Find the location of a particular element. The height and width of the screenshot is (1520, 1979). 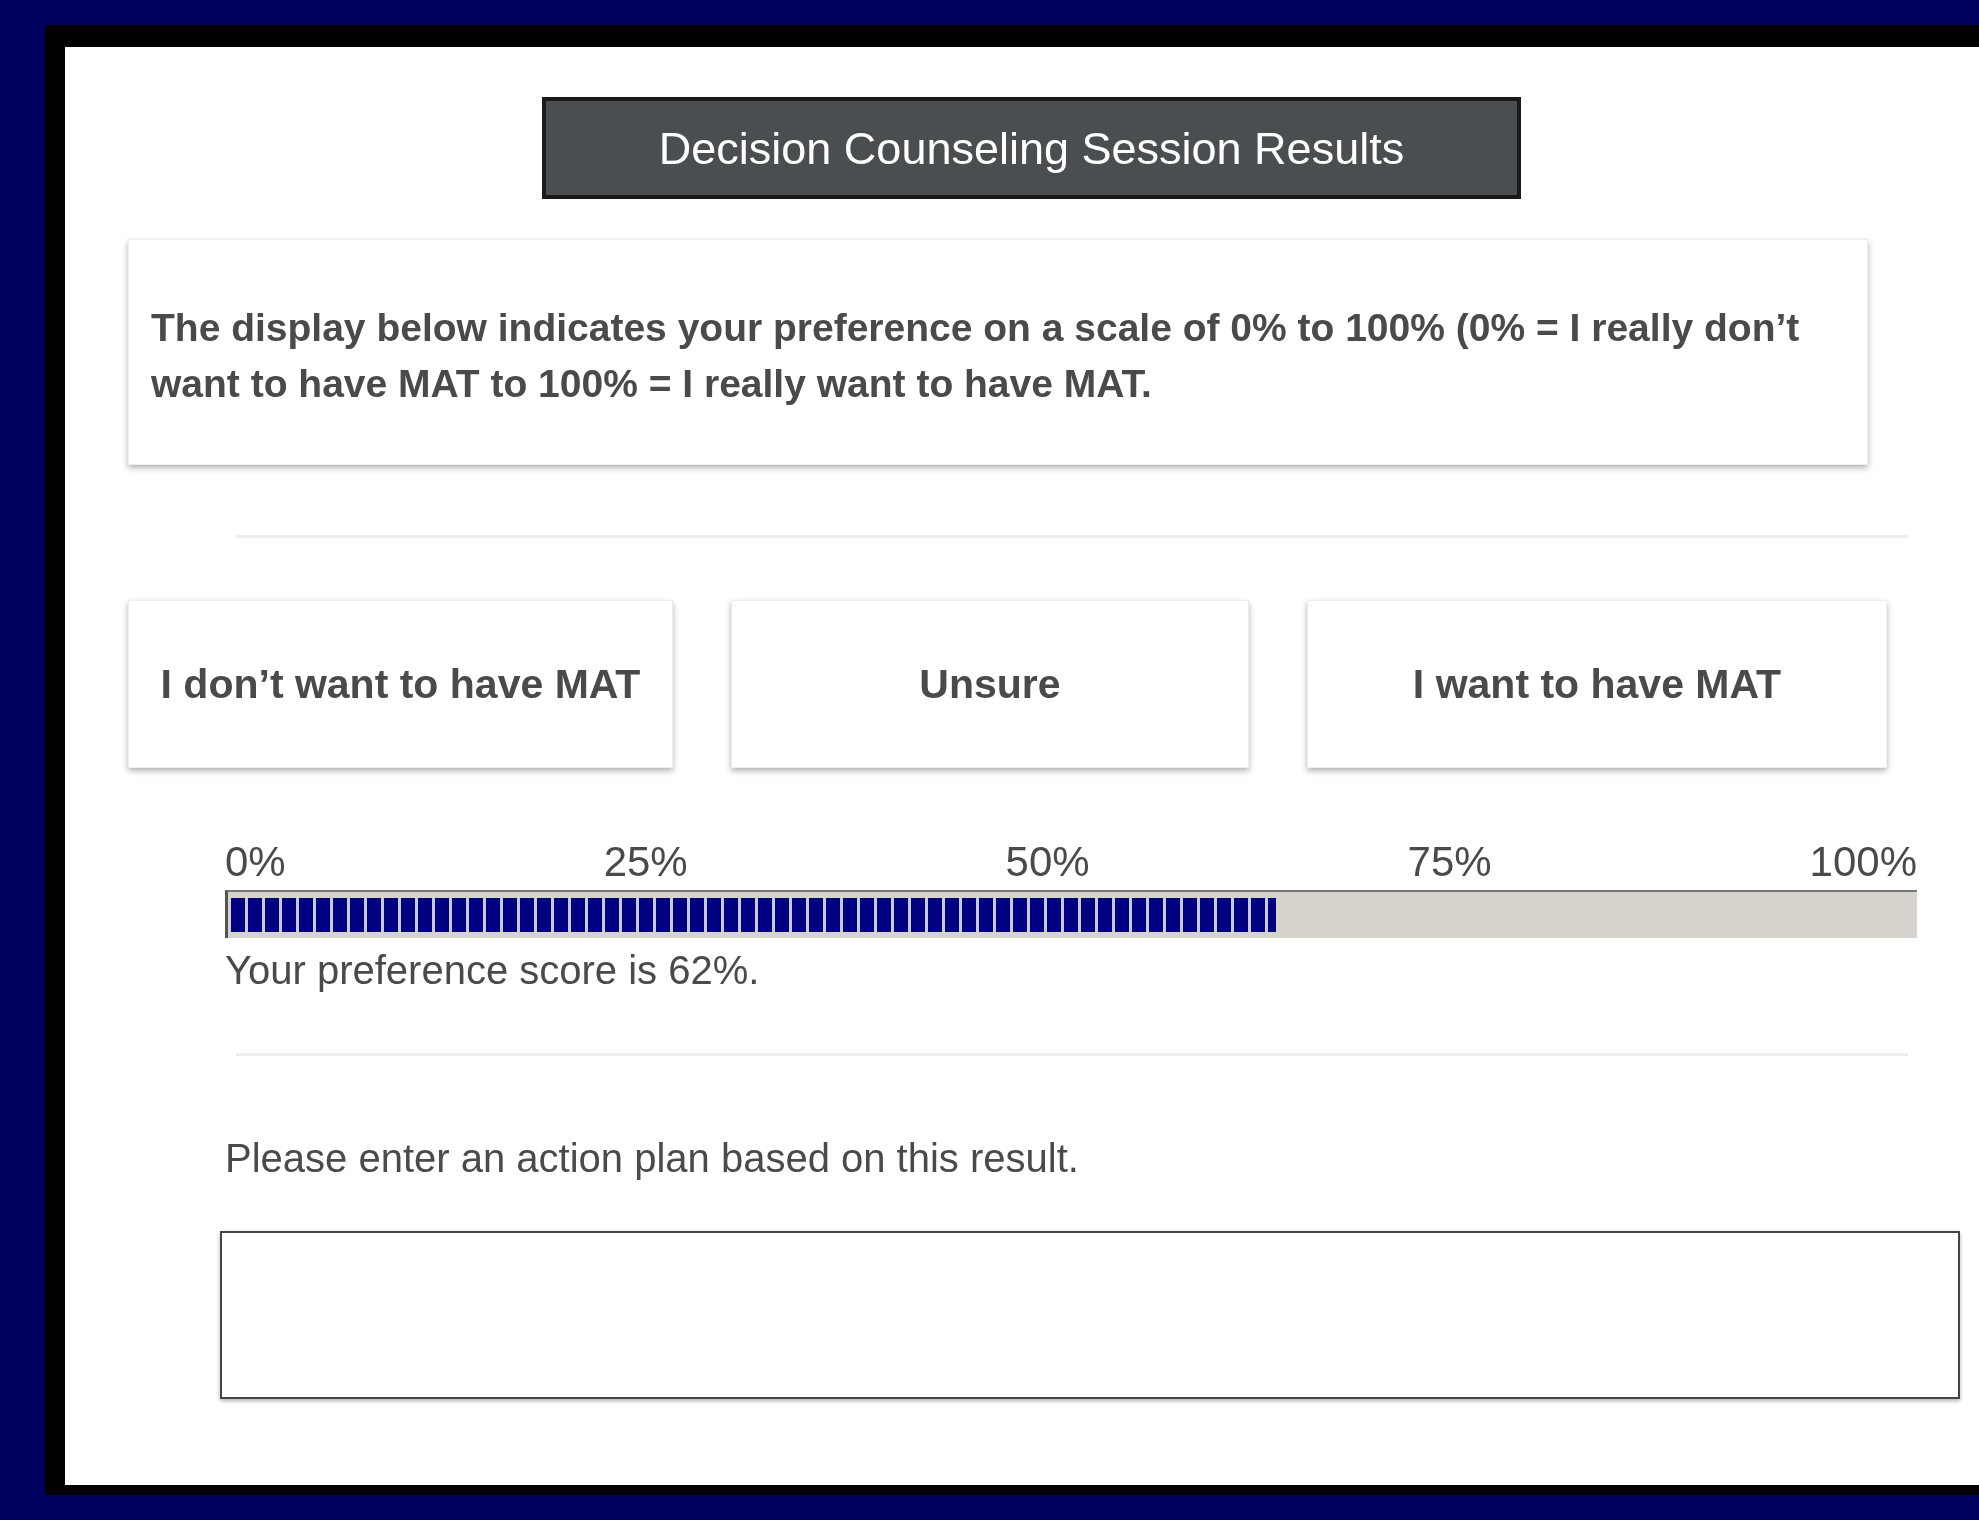

scale-label: 0% is located at coordinates (255, 862).